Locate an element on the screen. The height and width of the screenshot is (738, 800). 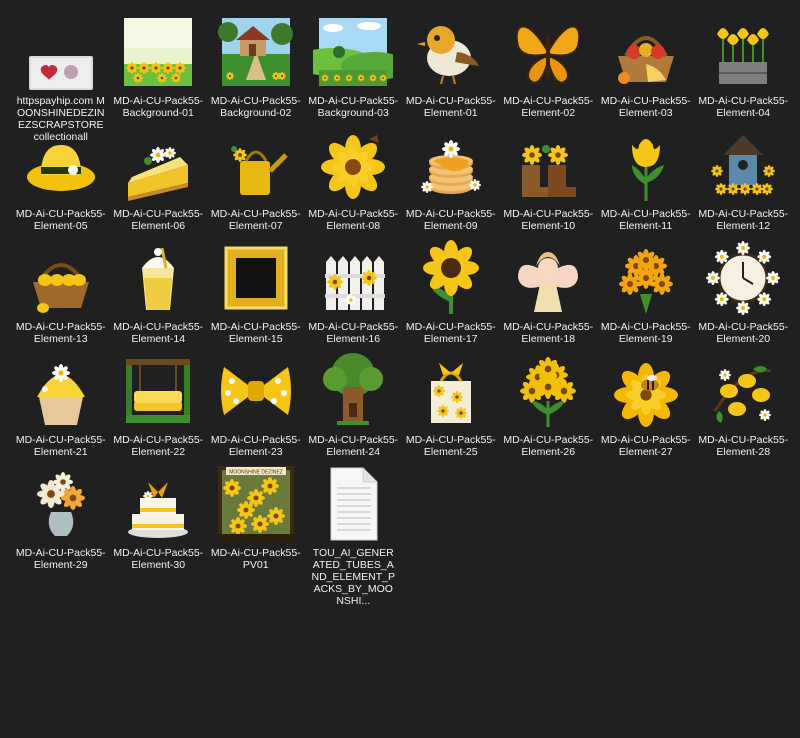
gift-bag-icon is located at coordinates (451, 391).